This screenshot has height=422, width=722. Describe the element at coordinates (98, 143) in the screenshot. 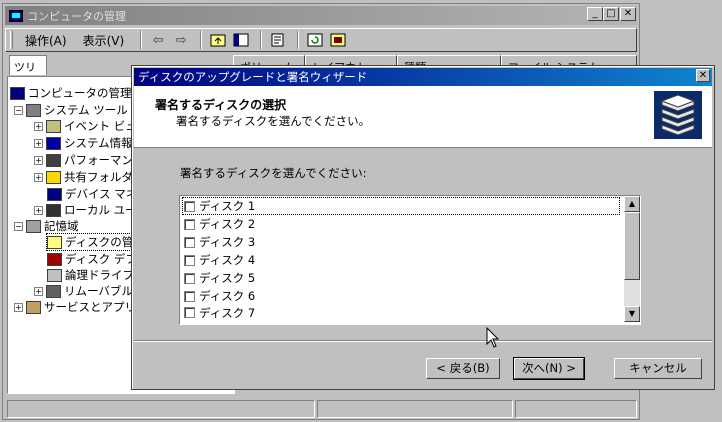

I see `tree-item-label: システム情報` at that location.